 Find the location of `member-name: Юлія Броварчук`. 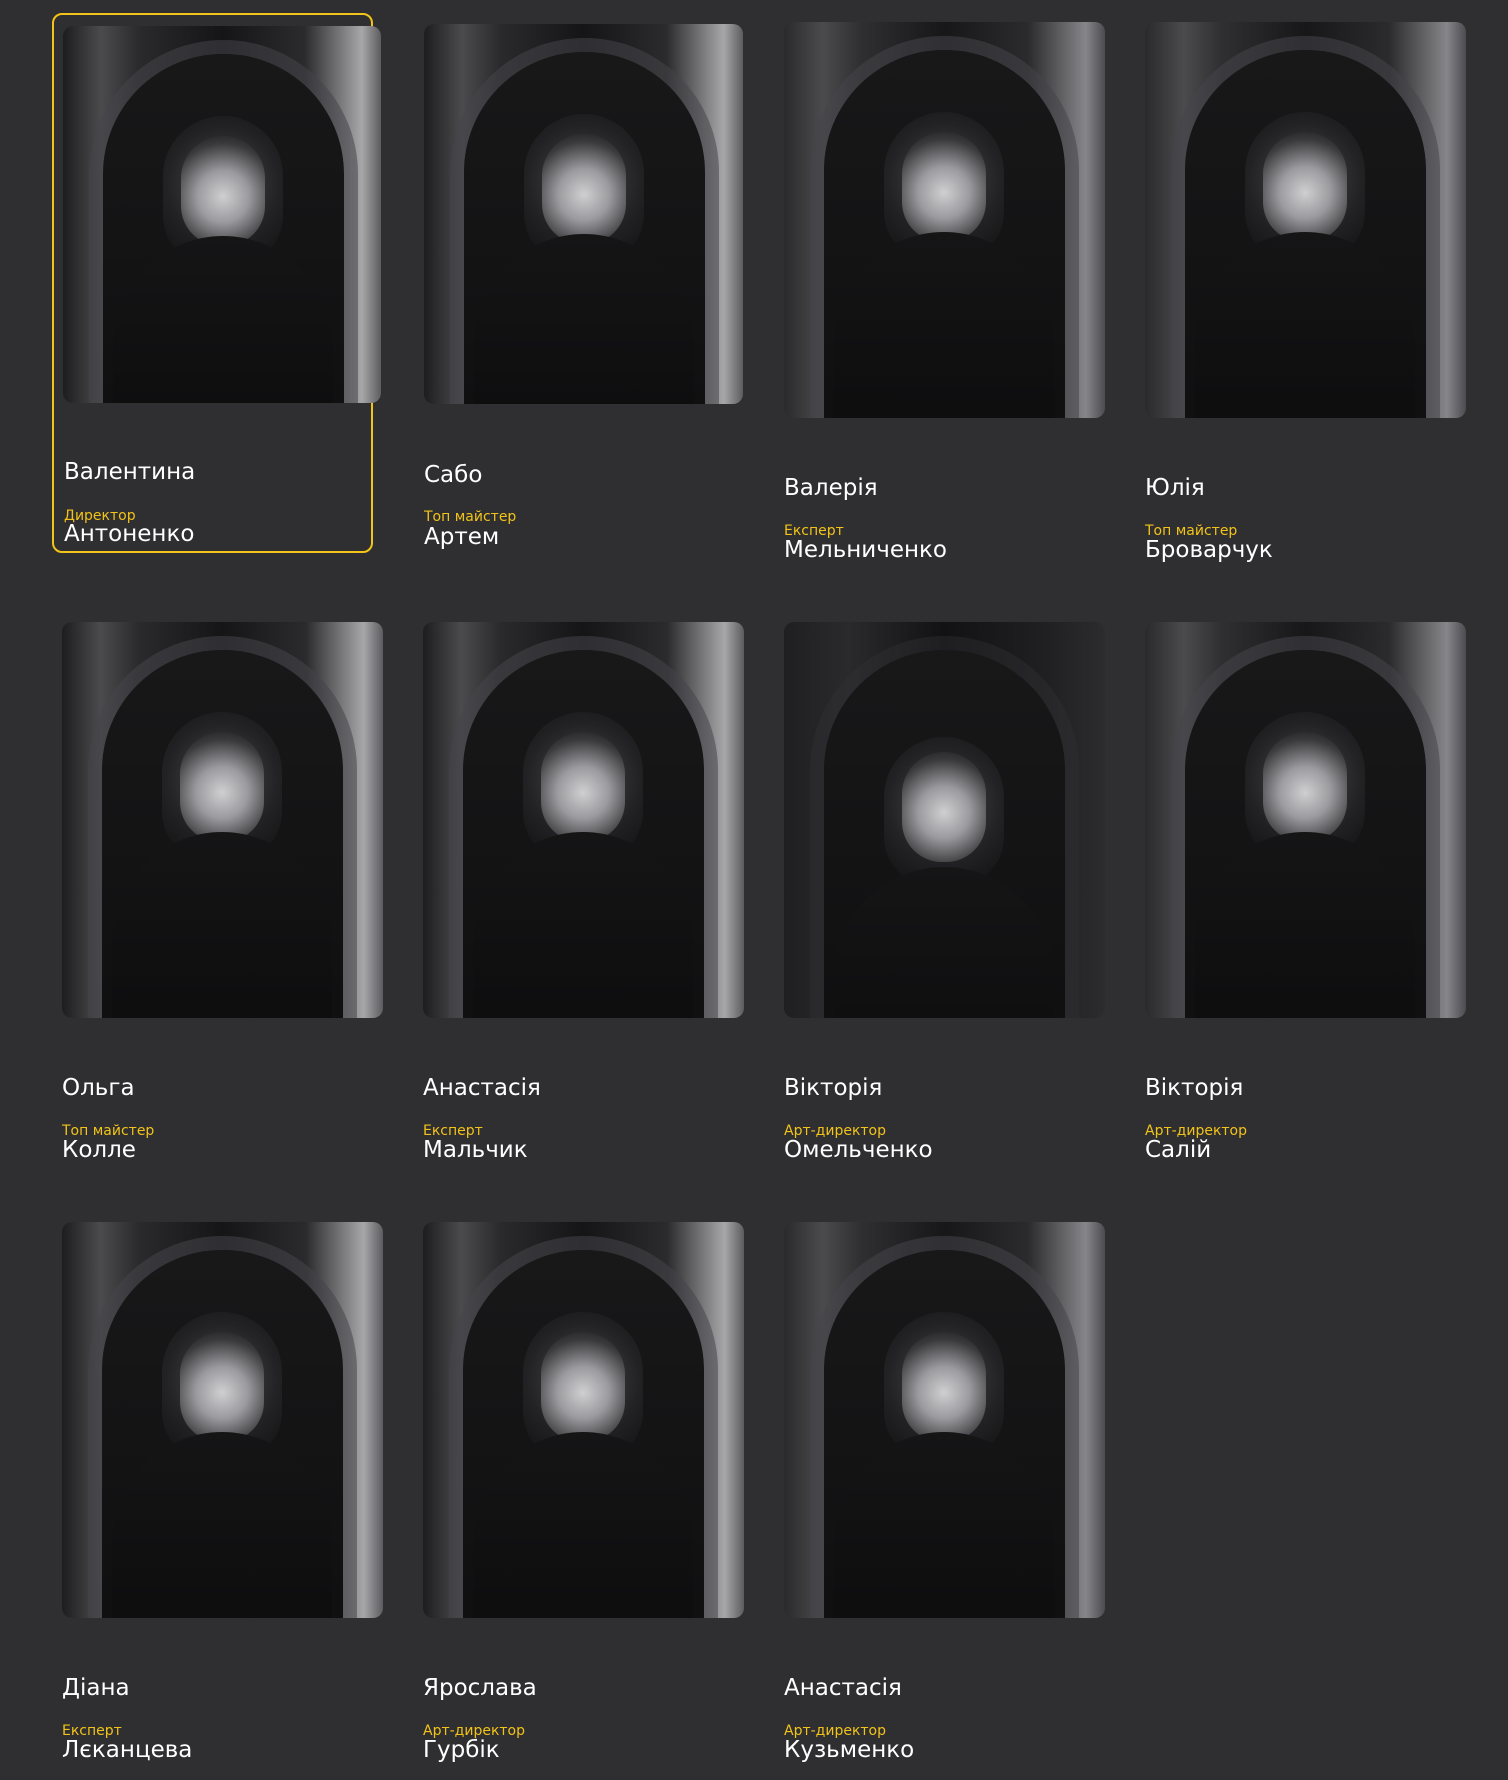

member-name: Юлія Броварчук is located at coordinates (1209, 504).